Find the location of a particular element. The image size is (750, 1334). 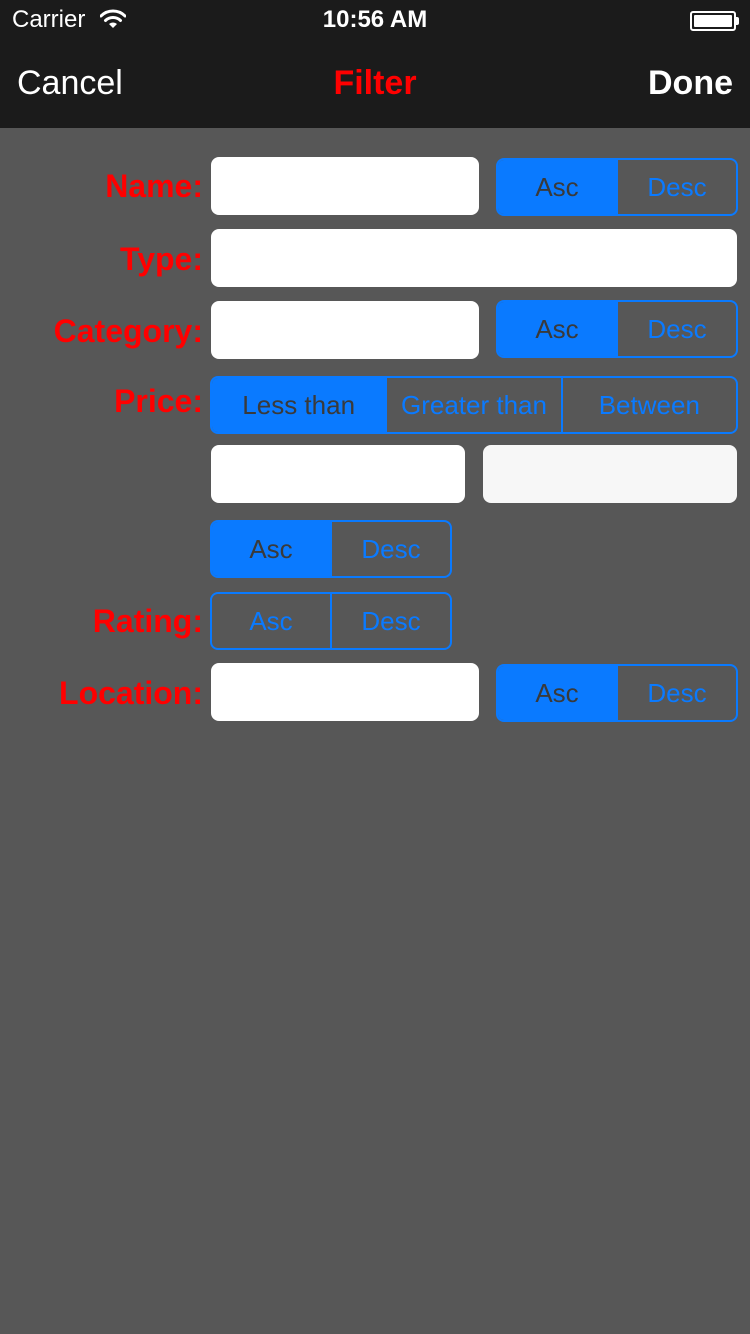

price-label: Price: is located at coordinates (158, 401).